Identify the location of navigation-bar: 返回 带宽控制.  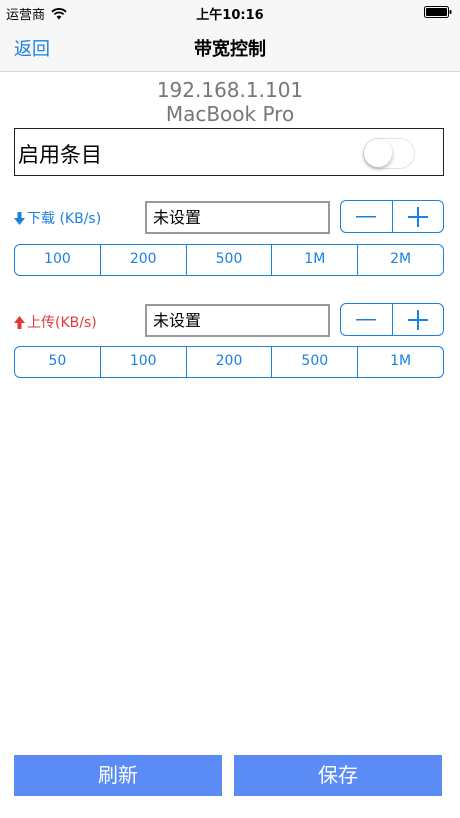
(230, 48).